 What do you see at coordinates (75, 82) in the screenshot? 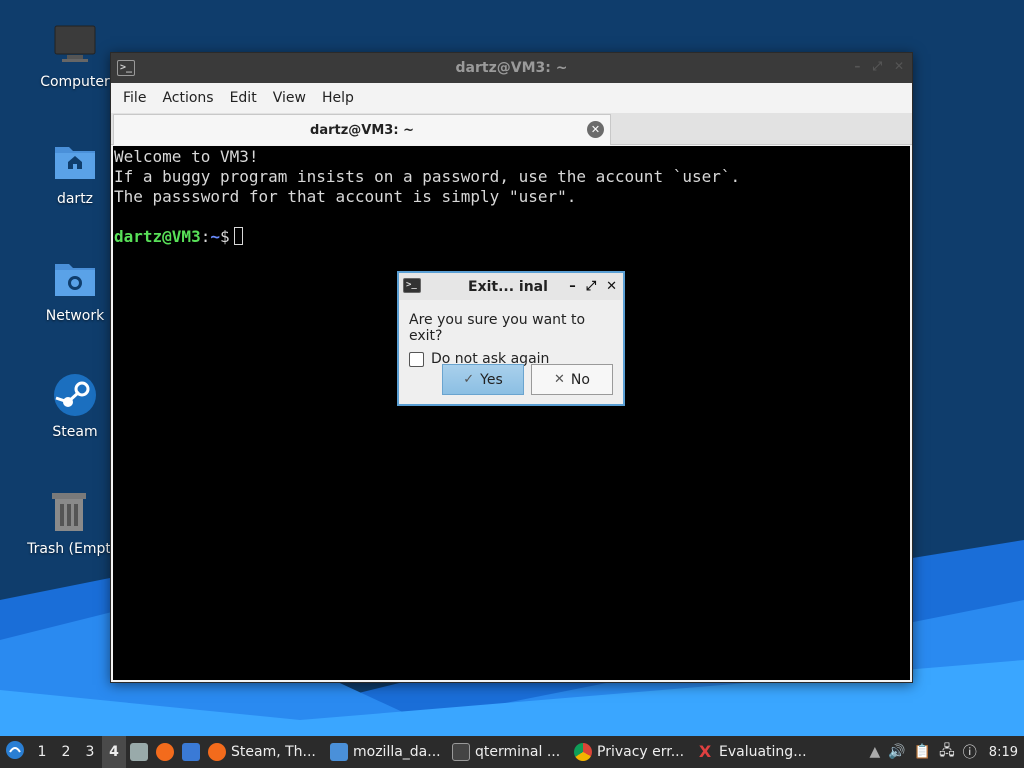
I see `desktop-icon-label: Computer` at bounding box center [75, 82].